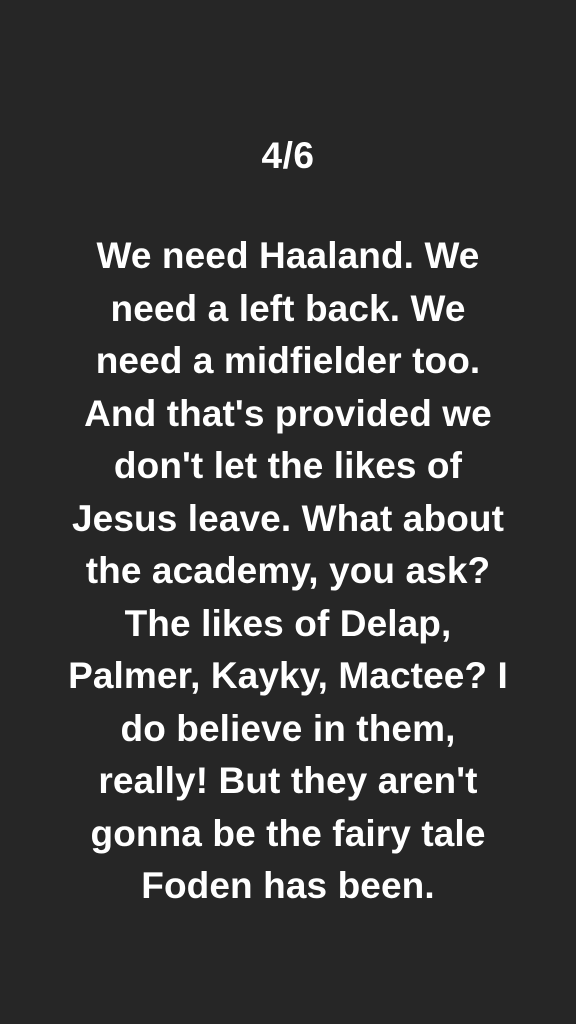  Describe the element at coordinates (288, 833) in the screenshot. I see `story-line: gonna be the fairy tale` at that location.